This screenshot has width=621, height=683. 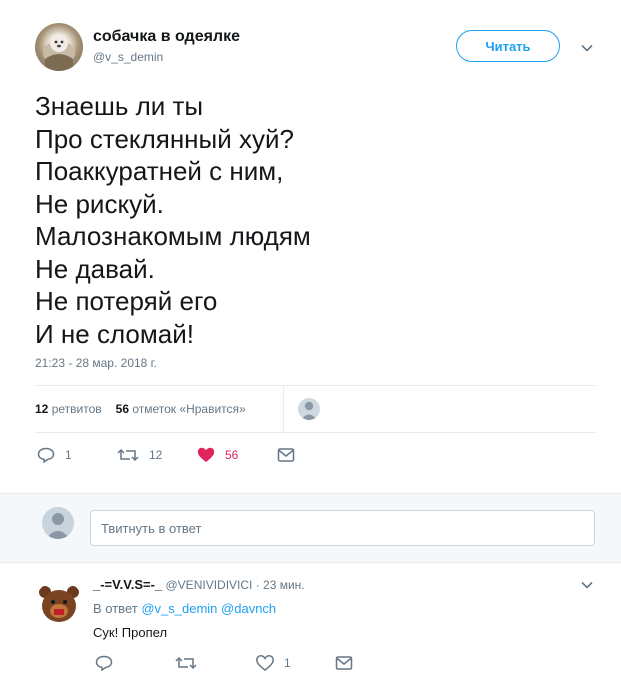 I want to click on tweet-line: Поаккуратней с ним,, so click(x=159, y=171).